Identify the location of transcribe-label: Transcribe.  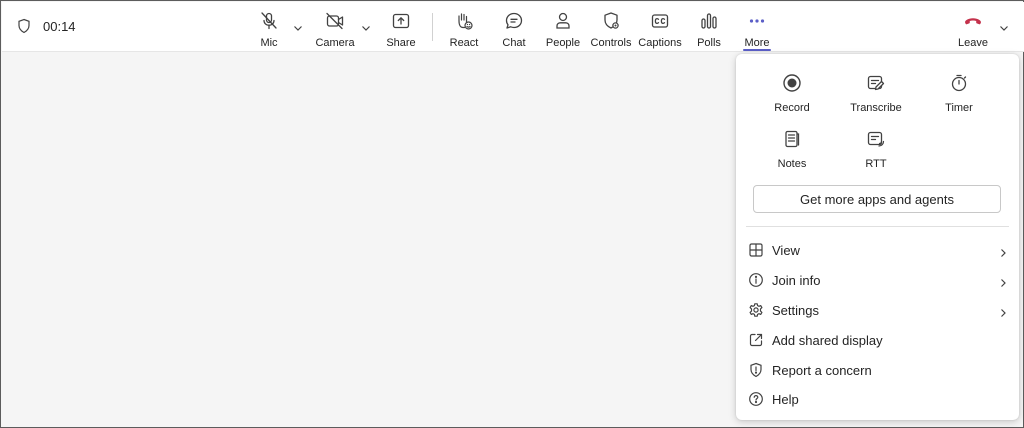
(876, 108).